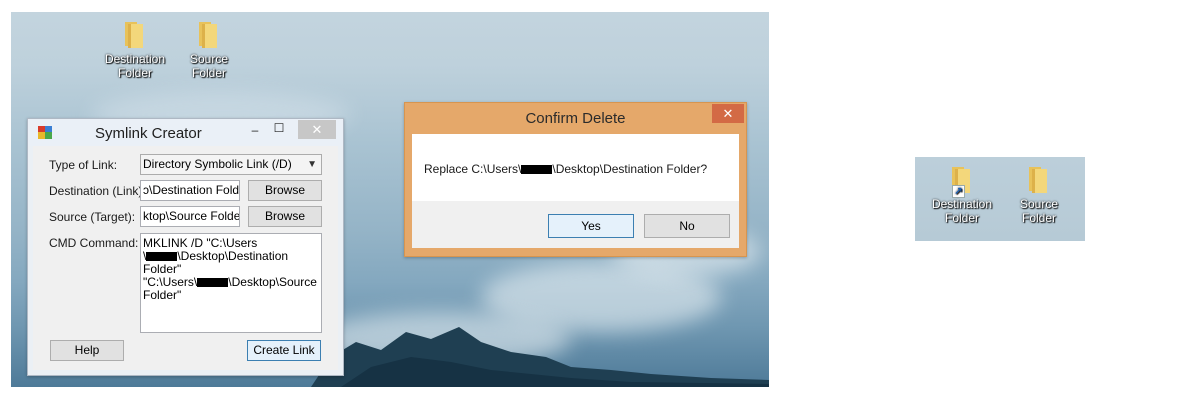 Image resolution: width=1200 pixels, height=400 pixels. Describe the element at coordinates (148, 133) in the screenshot. I see `window-title: Symlink Creator` at that location.